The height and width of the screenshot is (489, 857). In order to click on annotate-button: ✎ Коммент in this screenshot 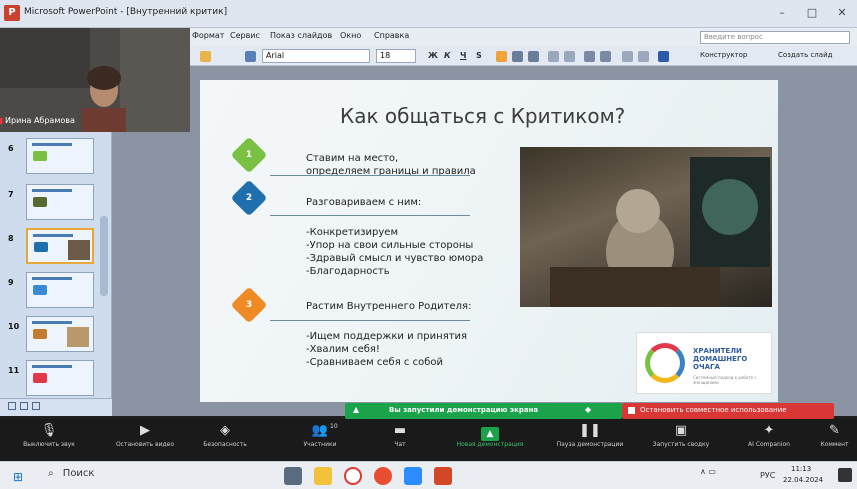, I will do `click(834, 434)`.